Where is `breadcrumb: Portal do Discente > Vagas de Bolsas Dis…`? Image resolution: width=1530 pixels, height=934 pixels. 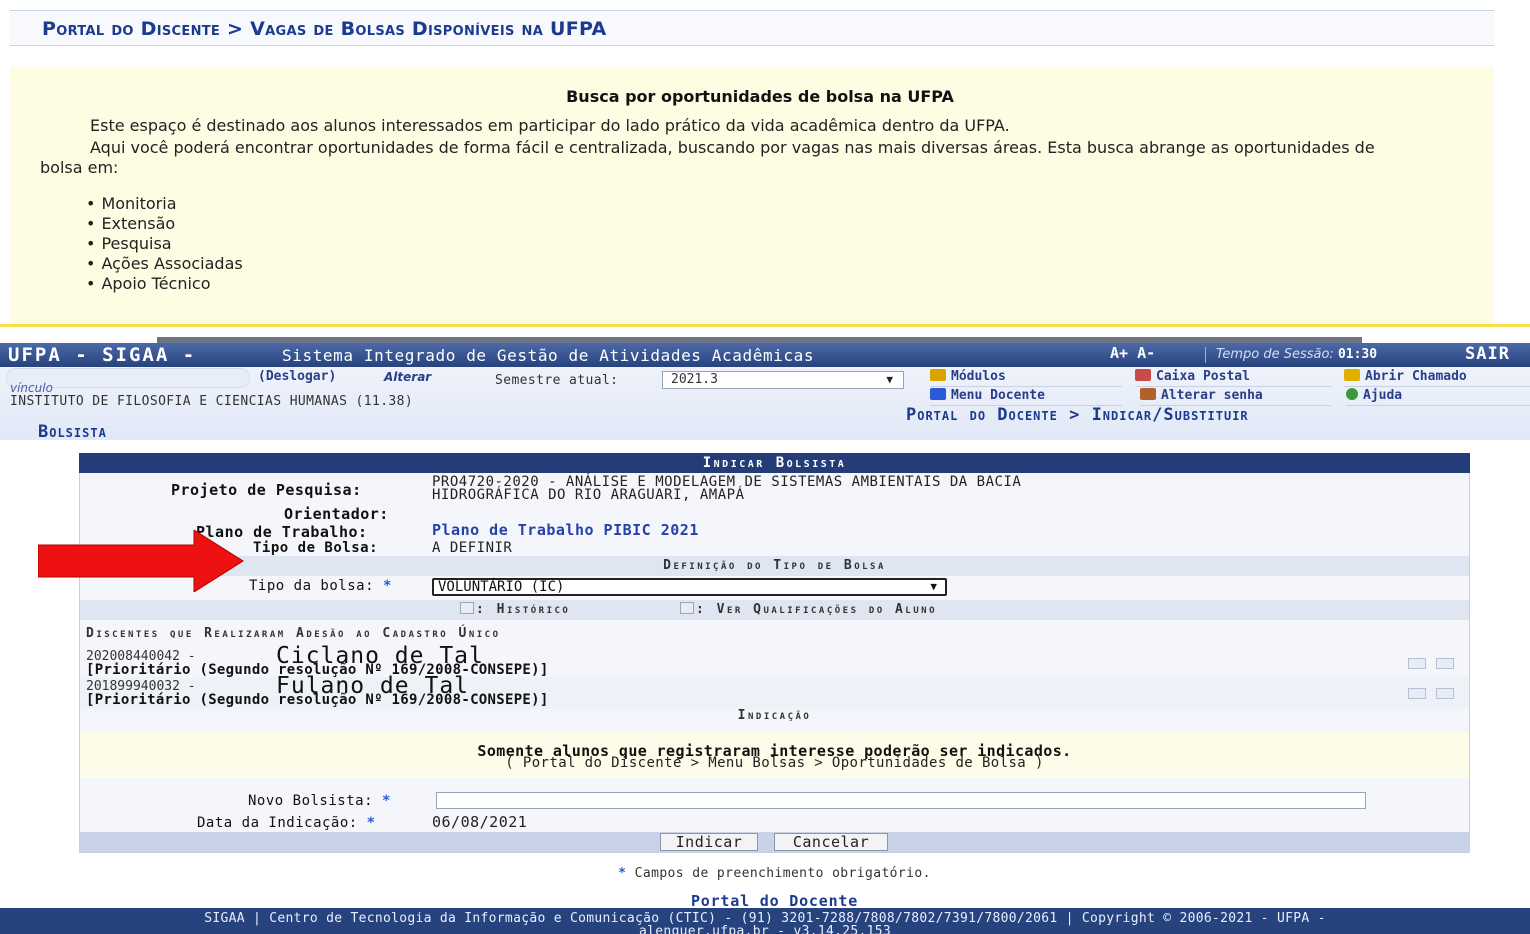 breadcrumb: Portal do Discente > Vagas de Bolsas Dis… is located at coordinates (324, 29).